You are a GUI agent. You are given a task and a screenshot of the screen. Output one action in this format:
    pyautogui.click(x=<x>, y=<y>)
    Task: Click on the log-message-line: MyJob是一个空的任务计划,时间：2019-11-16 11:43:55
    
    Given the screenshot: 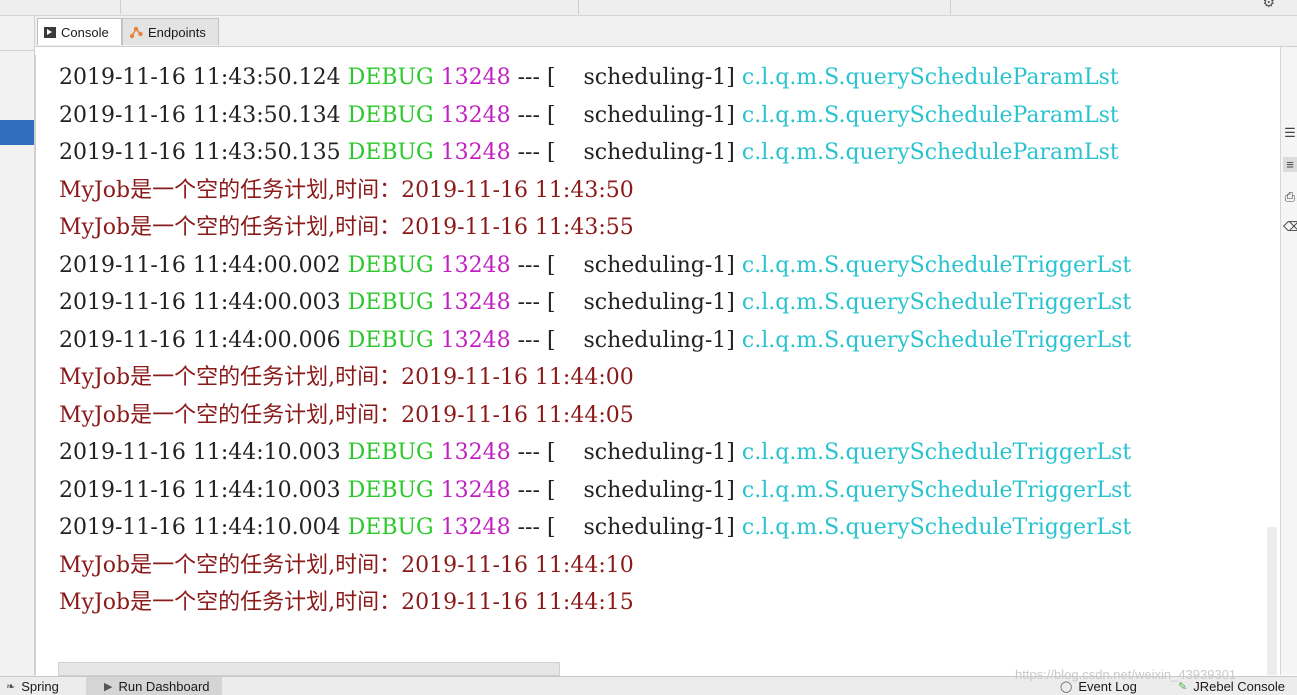 What is the action you would take?
    pyautogui.click(x=346, y=228)
    